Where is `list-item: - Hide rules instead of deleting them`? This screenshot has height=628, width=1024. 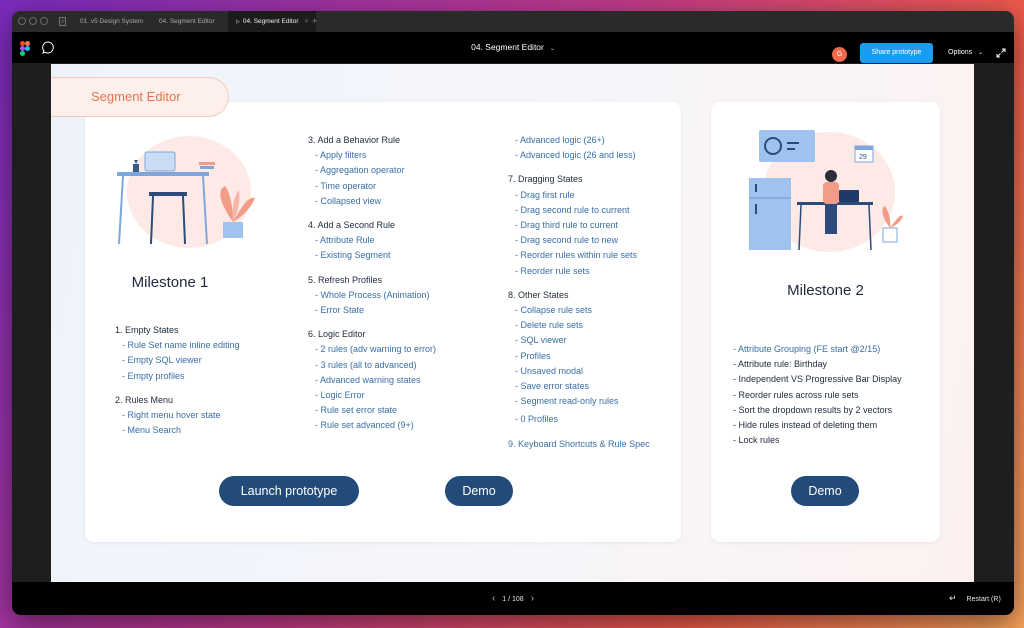
list-item: - Hide rules instead of deleting them is located at coordinates (817, 425).